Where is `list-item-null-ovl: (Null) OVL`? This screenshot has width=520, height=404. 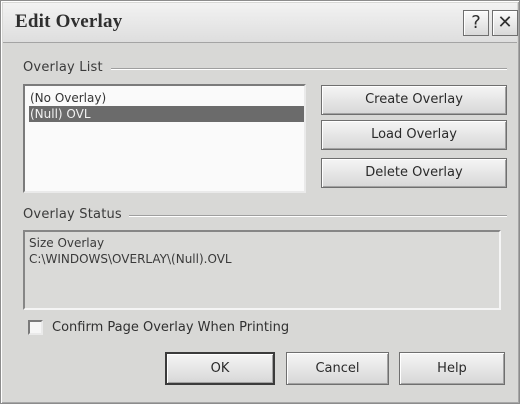 list-item-null-ovl: (Null) OVL is located at coordinates (166, 114).